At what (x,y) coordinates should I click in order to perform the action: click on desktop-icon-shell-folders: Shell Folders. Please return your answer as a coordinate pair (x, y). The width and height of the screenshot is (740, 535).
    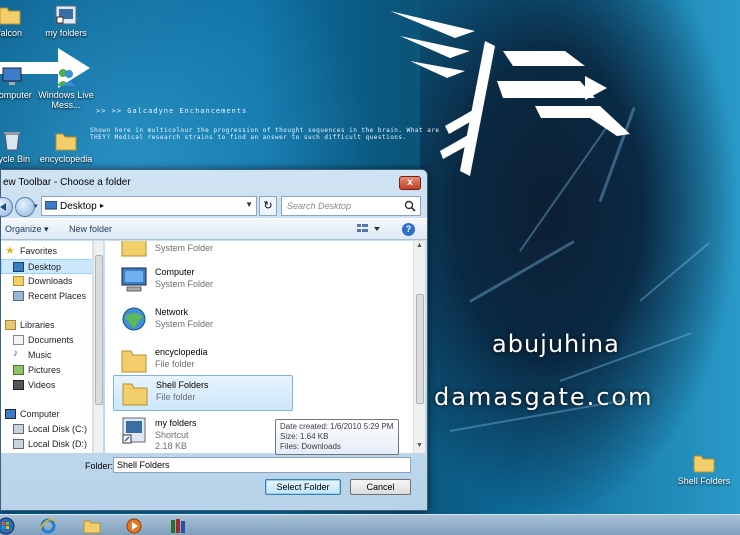
    Looking at the image, I should click on (704, 469).